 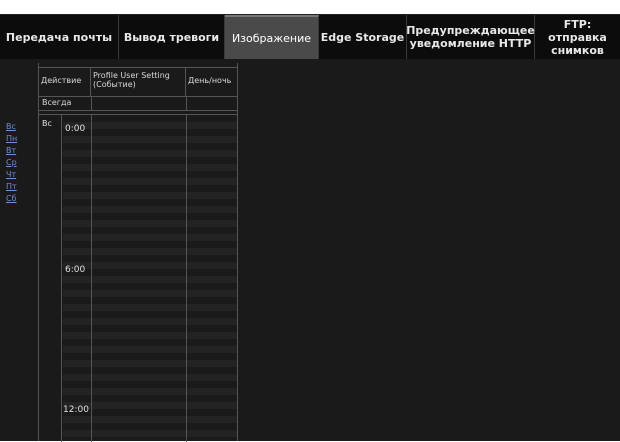 I want to click on day-links: Вс Пн Вт Ср Чт Пт Сб, so click(x=19, y=163).